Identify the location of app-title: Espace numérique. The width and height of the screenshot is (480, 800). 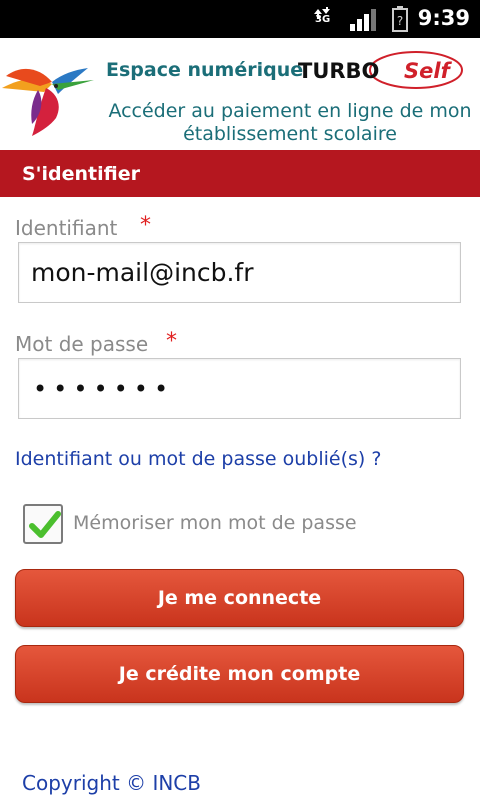
(205, 70).